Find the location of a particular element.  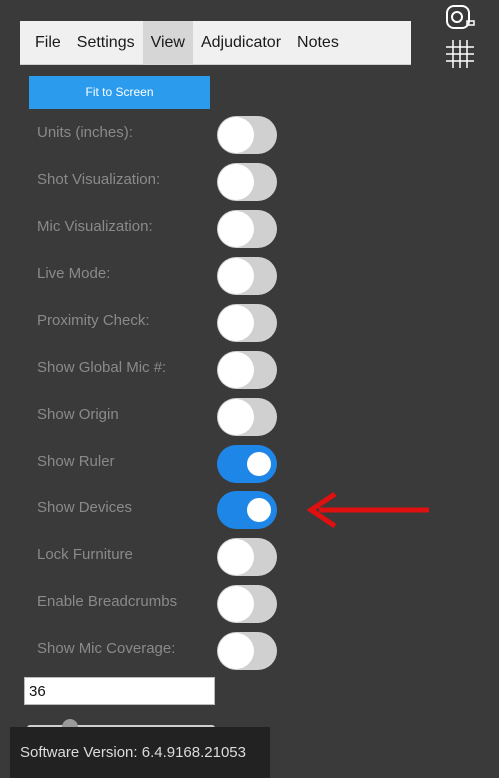

setting-label: Show Origin is located at coordinates (78, 414).